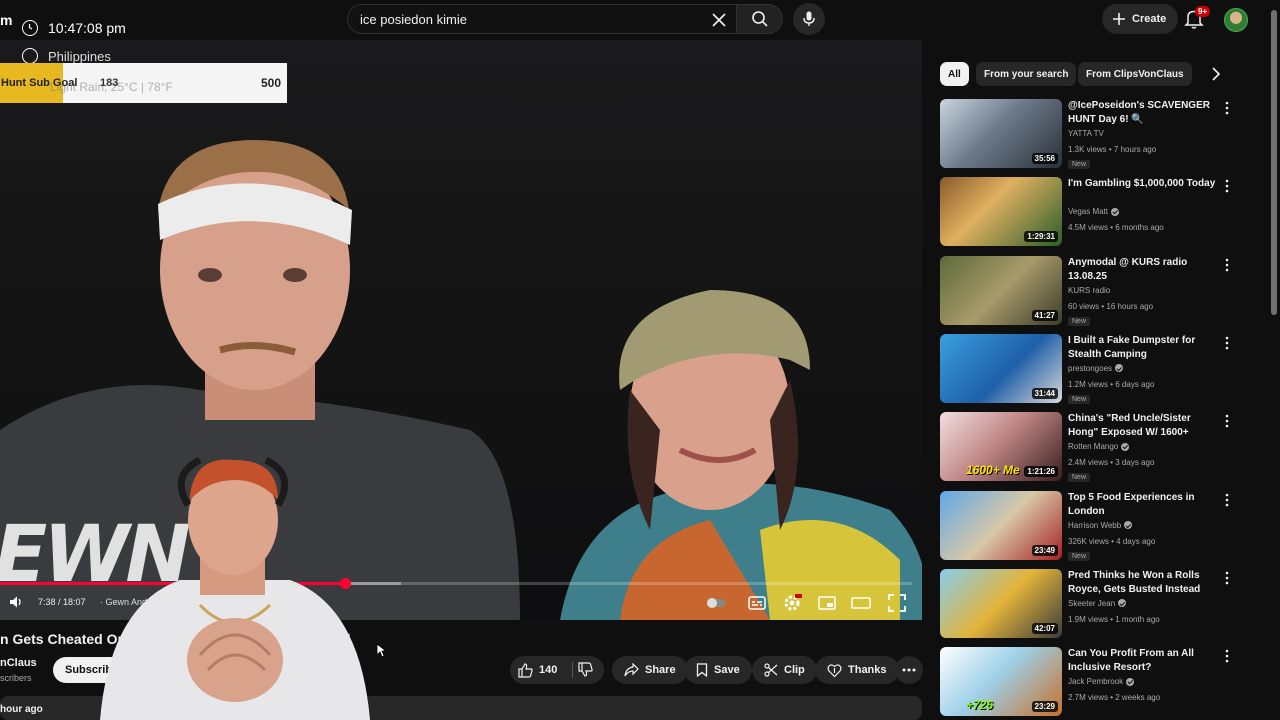 The image size is (1280, 720). Describe the element at coordinates (1001, 290) in the screenshot. I see `video-thumbnail: 41:27` at that location.